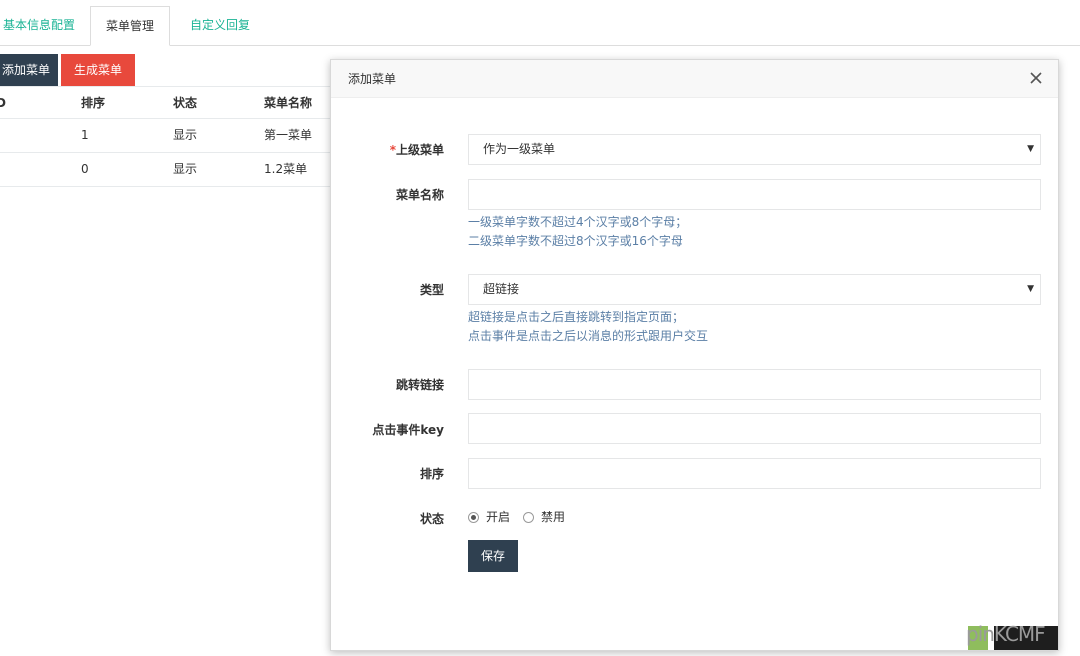 The width and height of the screenshot is (1080, 656). I want to click on type-select: 超链接 ▼, so click(754, 289).